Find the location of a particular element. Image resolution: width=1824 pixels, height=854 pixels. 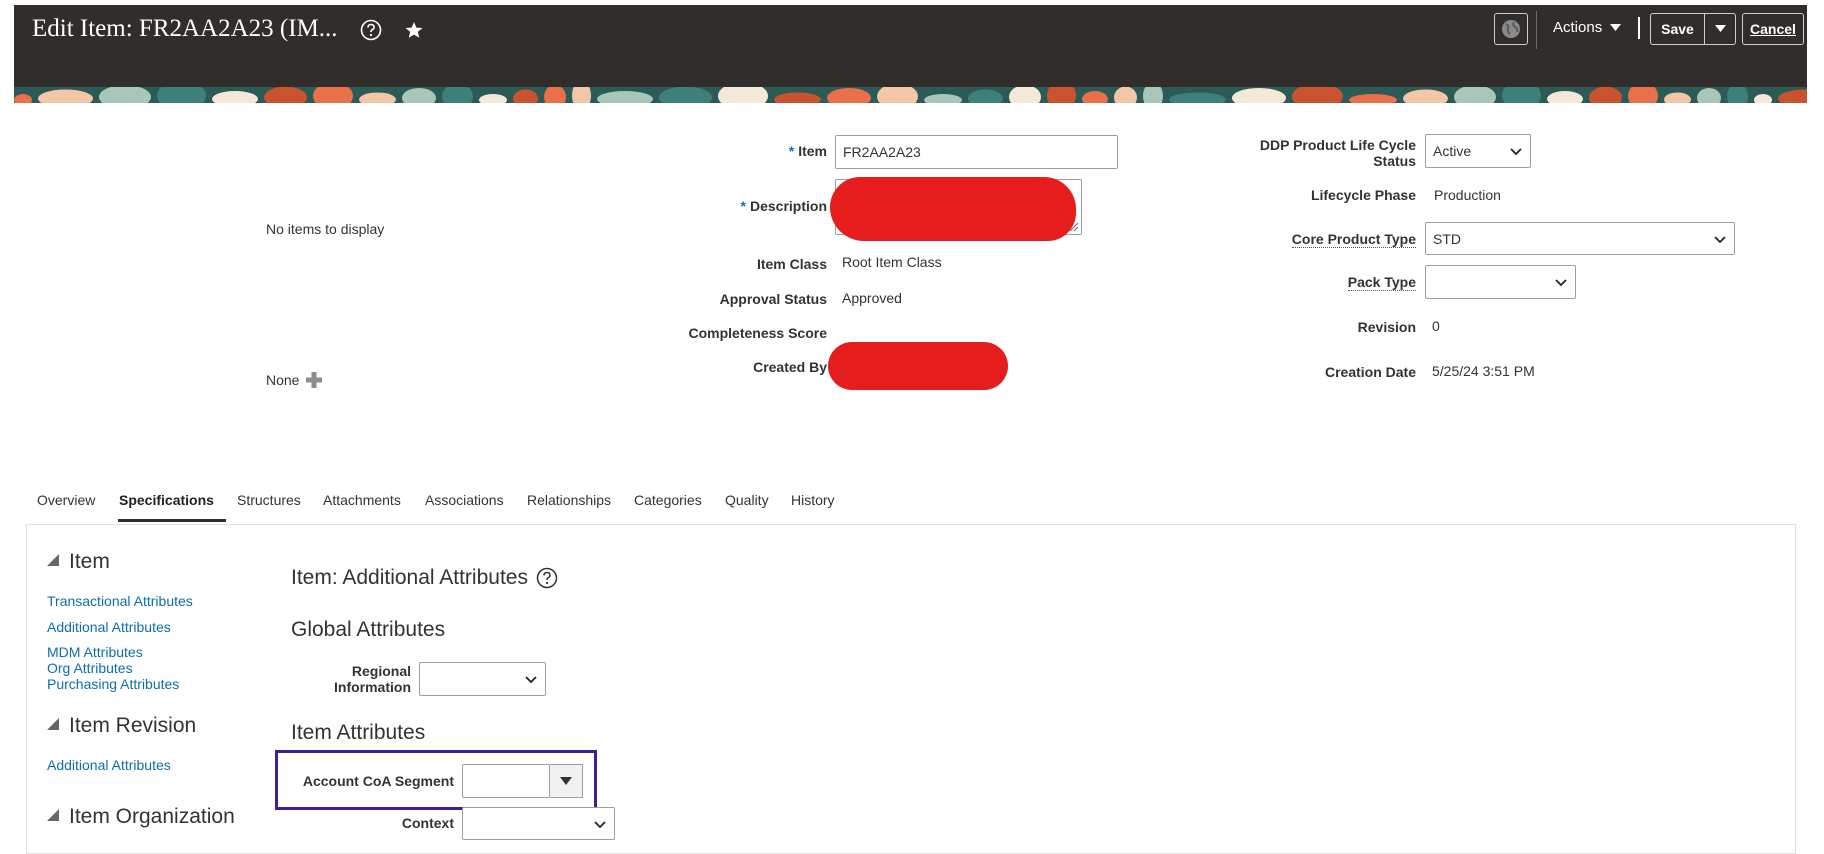

none-label: None is located at coordinates (283, 380).